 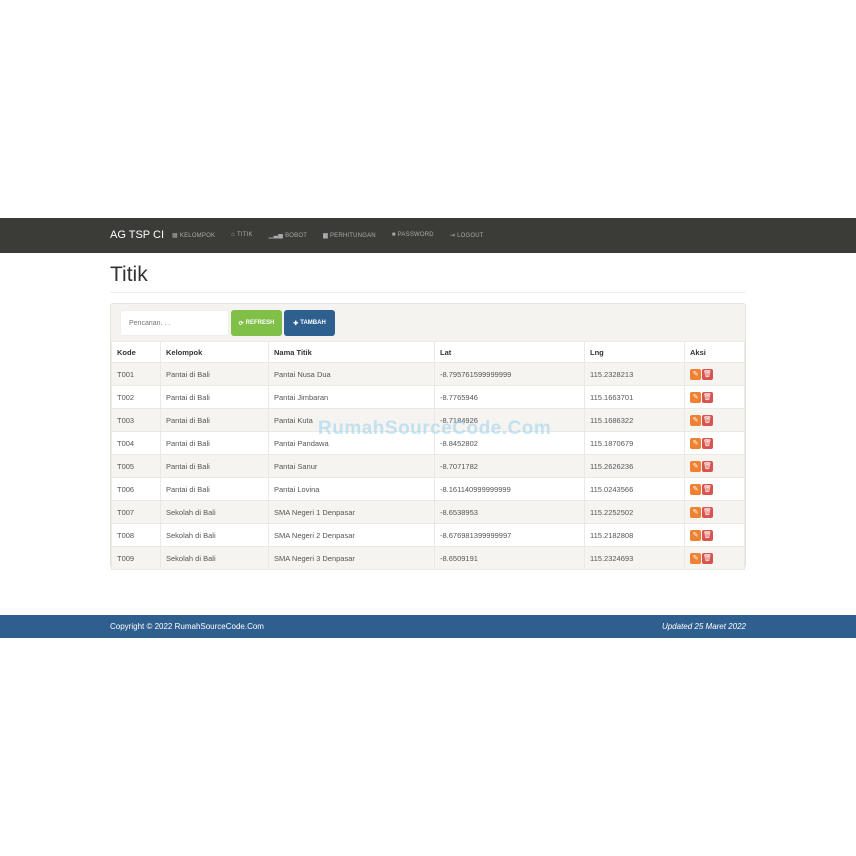 I want to click on nav-label: KELOMPOK, so click(x=197, y=236).